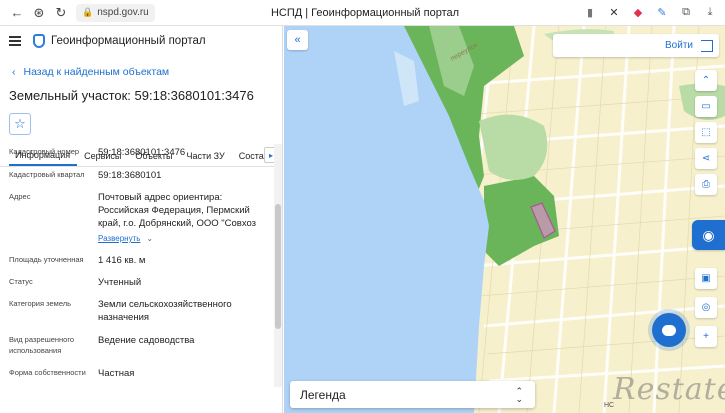 The height and width of the screenshot is (413, 725). I want to click on double-chevron-left-icon: «, so click(297, 40).